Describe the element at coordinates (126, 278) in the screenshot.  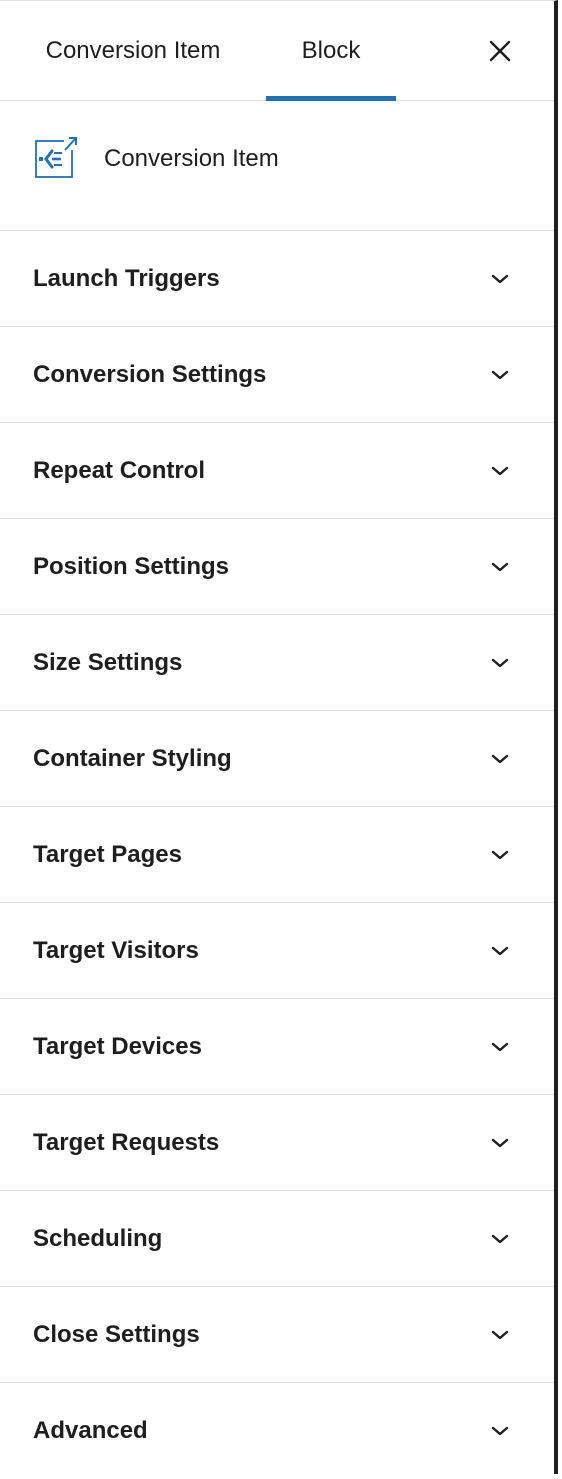
I see `panel-title: Launch Triggers` at that location.